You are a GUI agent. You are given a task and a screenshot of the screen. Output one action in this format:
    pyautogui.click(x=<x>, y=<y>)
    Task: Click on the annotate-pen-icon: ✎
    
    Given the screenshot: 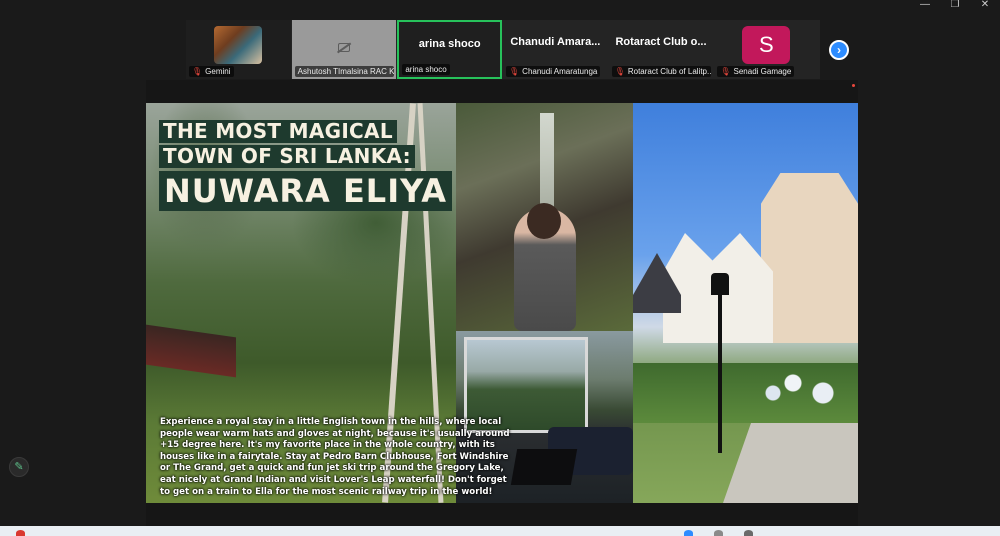 What is the action you would take?
    pyautogui.click(x=19, y=467)
    